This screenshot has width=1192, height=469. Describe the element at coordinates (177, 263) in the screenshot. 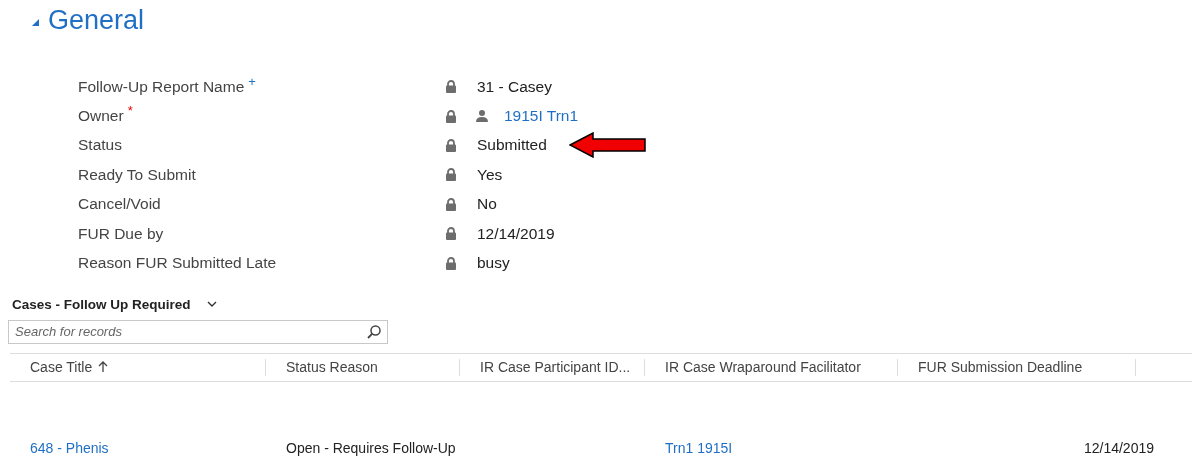

I see `field-label: Reason FUR Submitted Late` at that location.